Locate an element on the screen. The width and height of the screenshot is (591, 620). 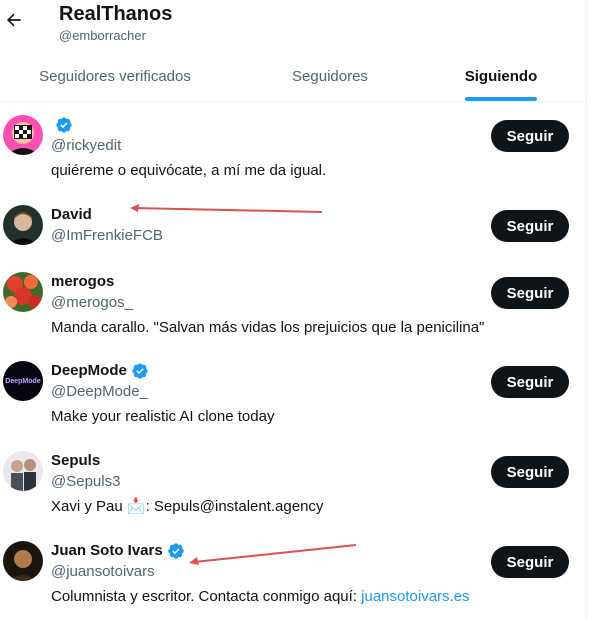
bio-text: : Sepuls@instalent.agency is located at coordinates (234, 506).